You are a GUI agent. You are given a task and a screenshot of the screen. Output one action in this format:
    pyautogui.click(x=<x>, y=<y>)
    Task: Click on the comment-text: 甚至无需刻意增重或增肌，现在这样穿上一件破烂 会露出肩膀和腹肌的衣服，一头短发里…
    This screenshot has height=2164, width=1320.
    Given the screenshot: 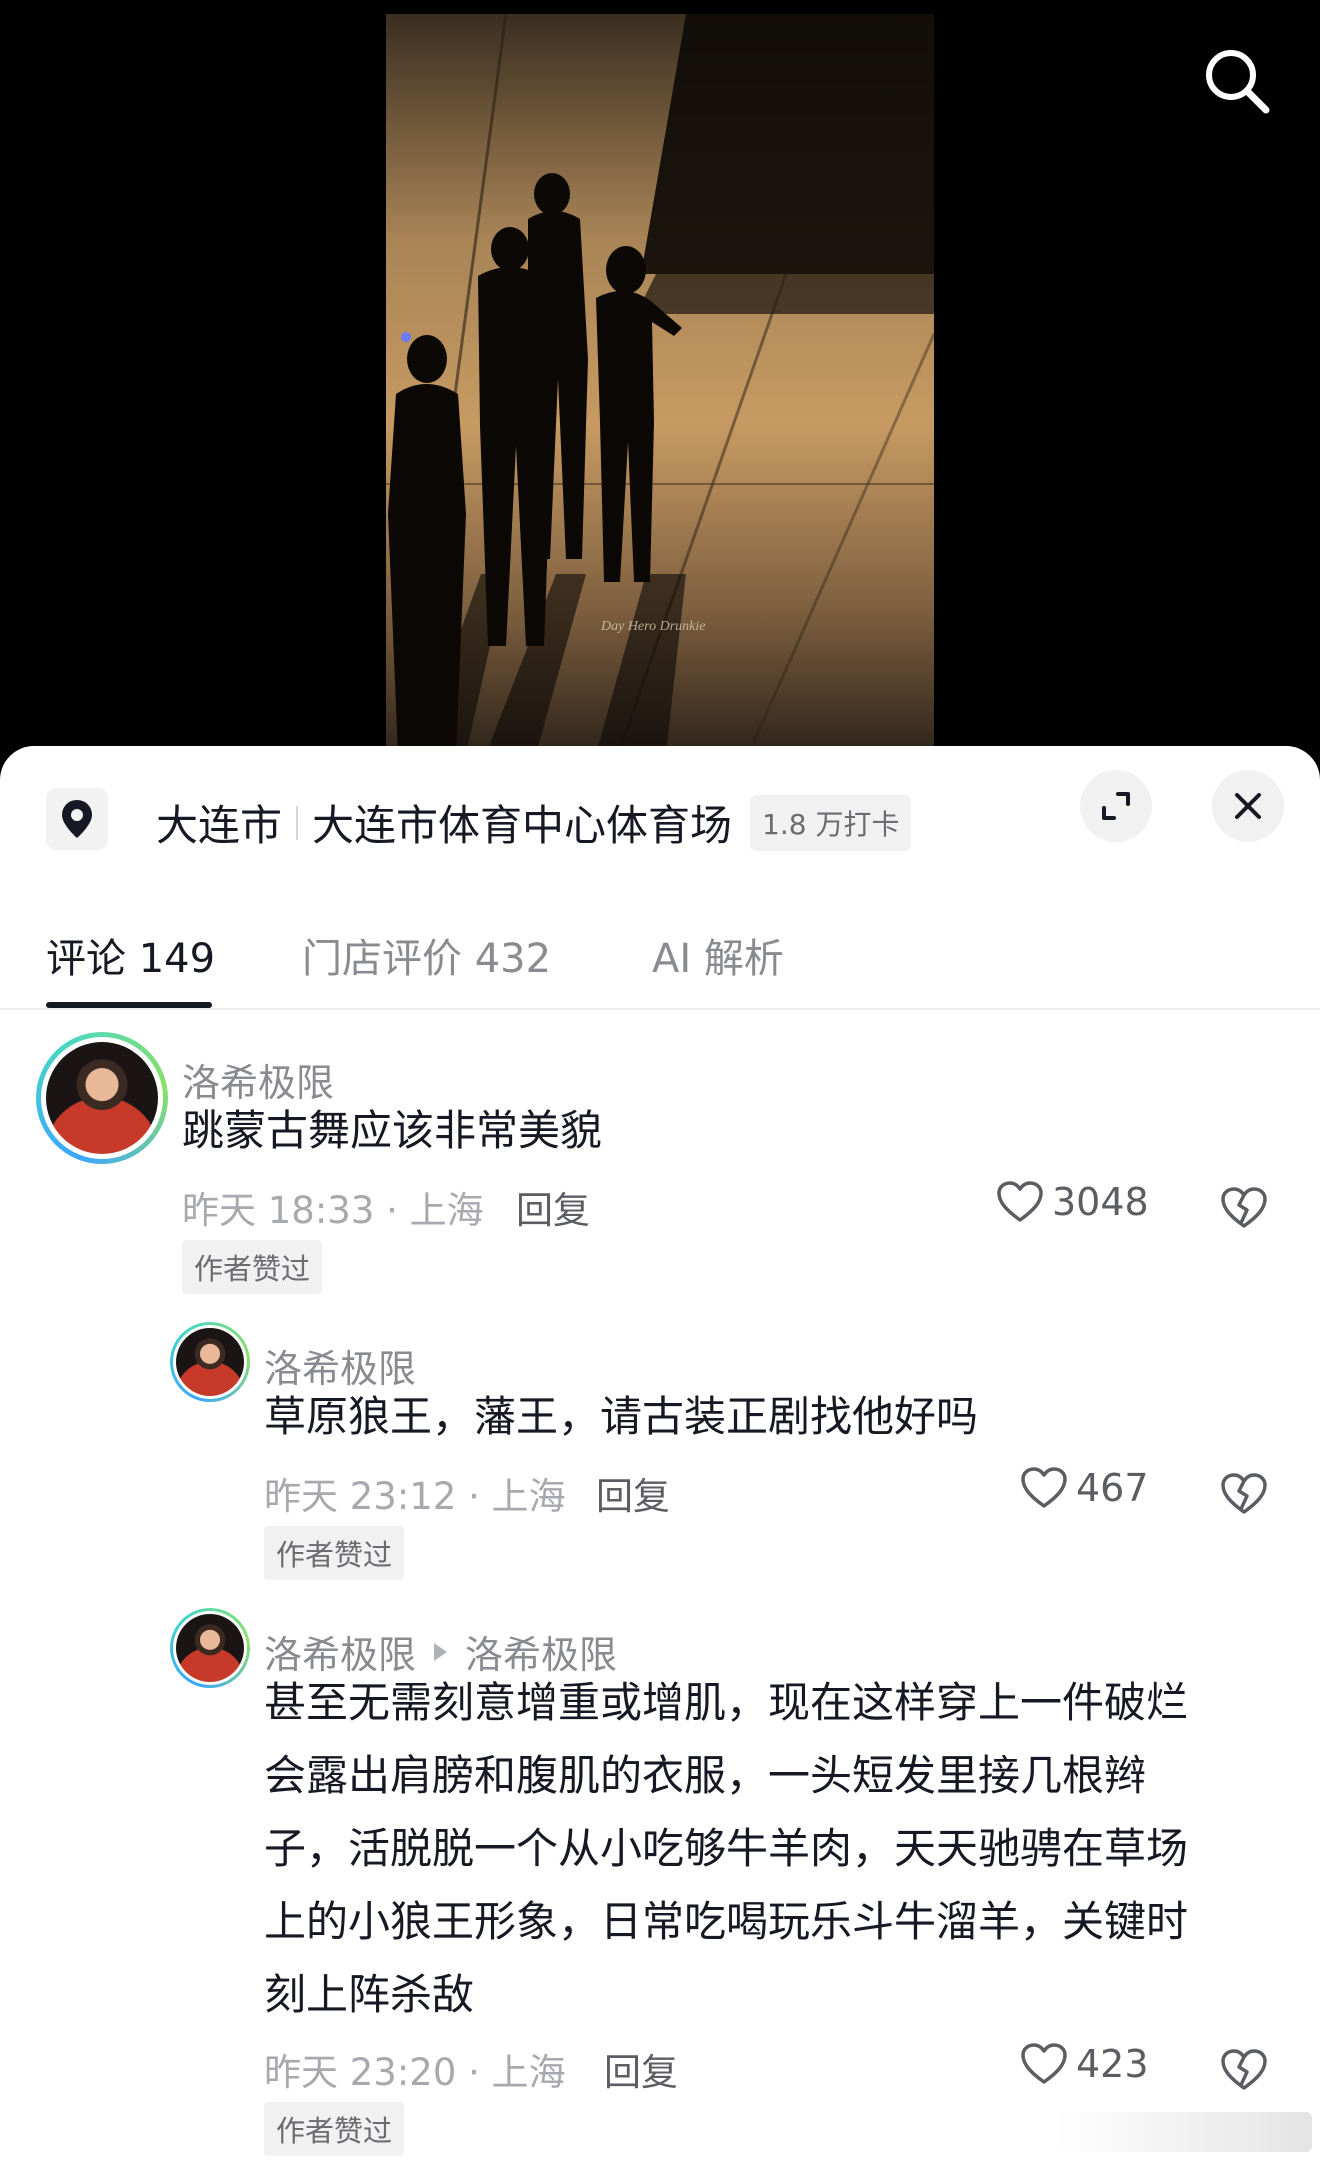 What is the action you would take?
    pyautogui.click(x=726, y=1848)
    